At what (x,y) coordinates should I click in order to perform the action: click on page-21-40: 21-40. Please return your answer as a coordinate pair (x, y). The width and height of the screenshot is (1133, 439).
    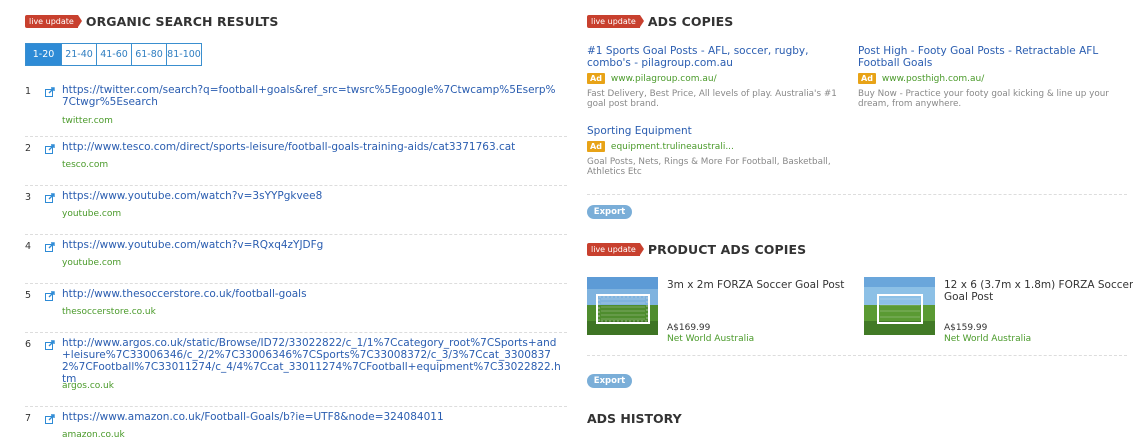
    Looking at the image, I should click on (78, 54).